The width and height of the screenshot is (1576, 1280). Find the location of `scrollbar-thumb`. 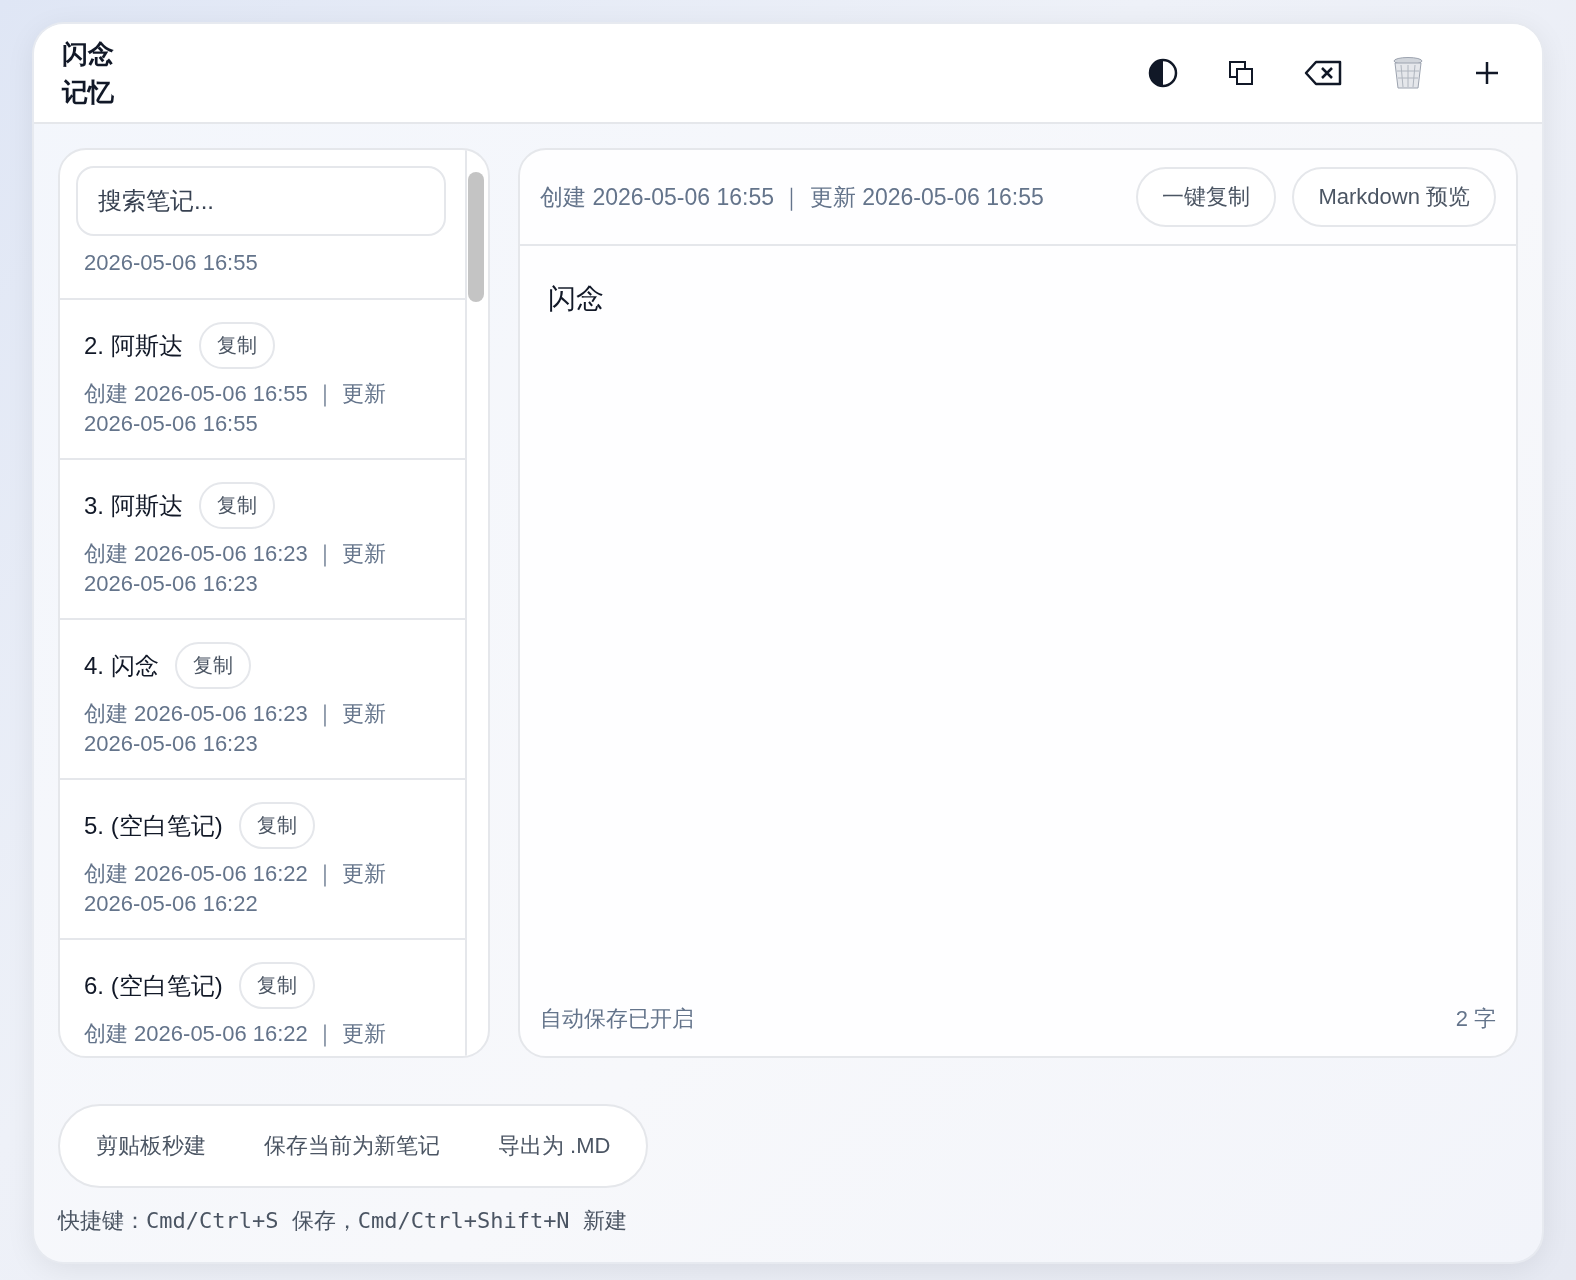

scrollbar-thumb is located at coordinates (476, 237).